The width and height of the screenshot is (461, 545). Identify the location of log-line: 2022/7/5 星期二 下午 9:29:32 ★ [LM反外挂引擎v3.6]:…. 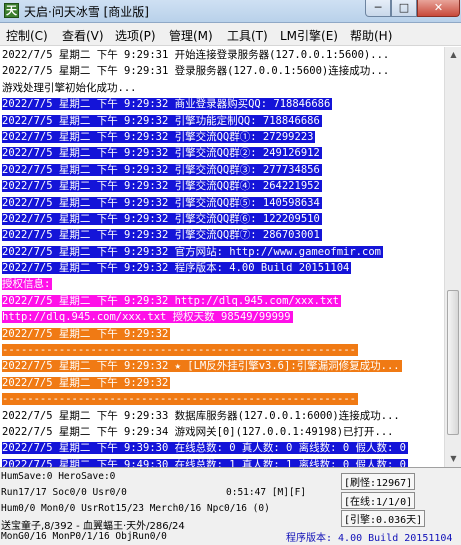
(222, 366).